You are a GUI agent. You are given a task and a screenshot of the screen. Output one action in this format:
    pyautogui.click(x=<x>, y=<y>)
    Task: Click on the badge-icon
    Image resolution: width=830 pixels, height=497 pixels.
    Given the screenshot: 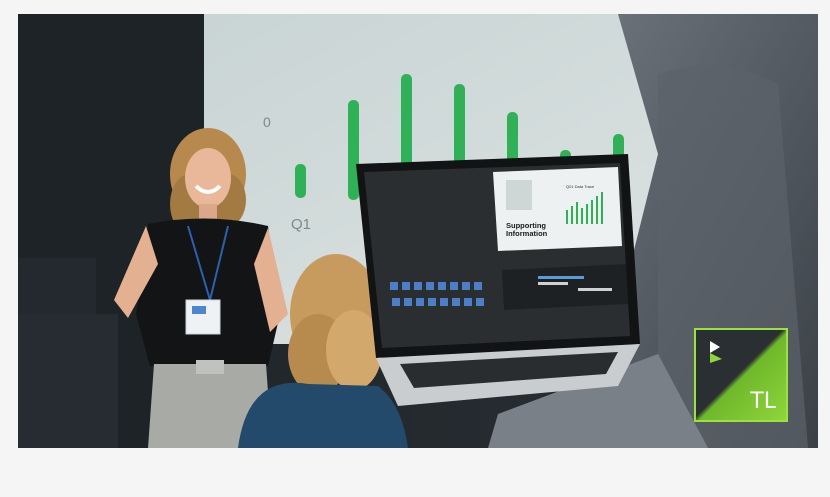 What is the action you would take?
    pyautogui.click(x=203, y=317)
    